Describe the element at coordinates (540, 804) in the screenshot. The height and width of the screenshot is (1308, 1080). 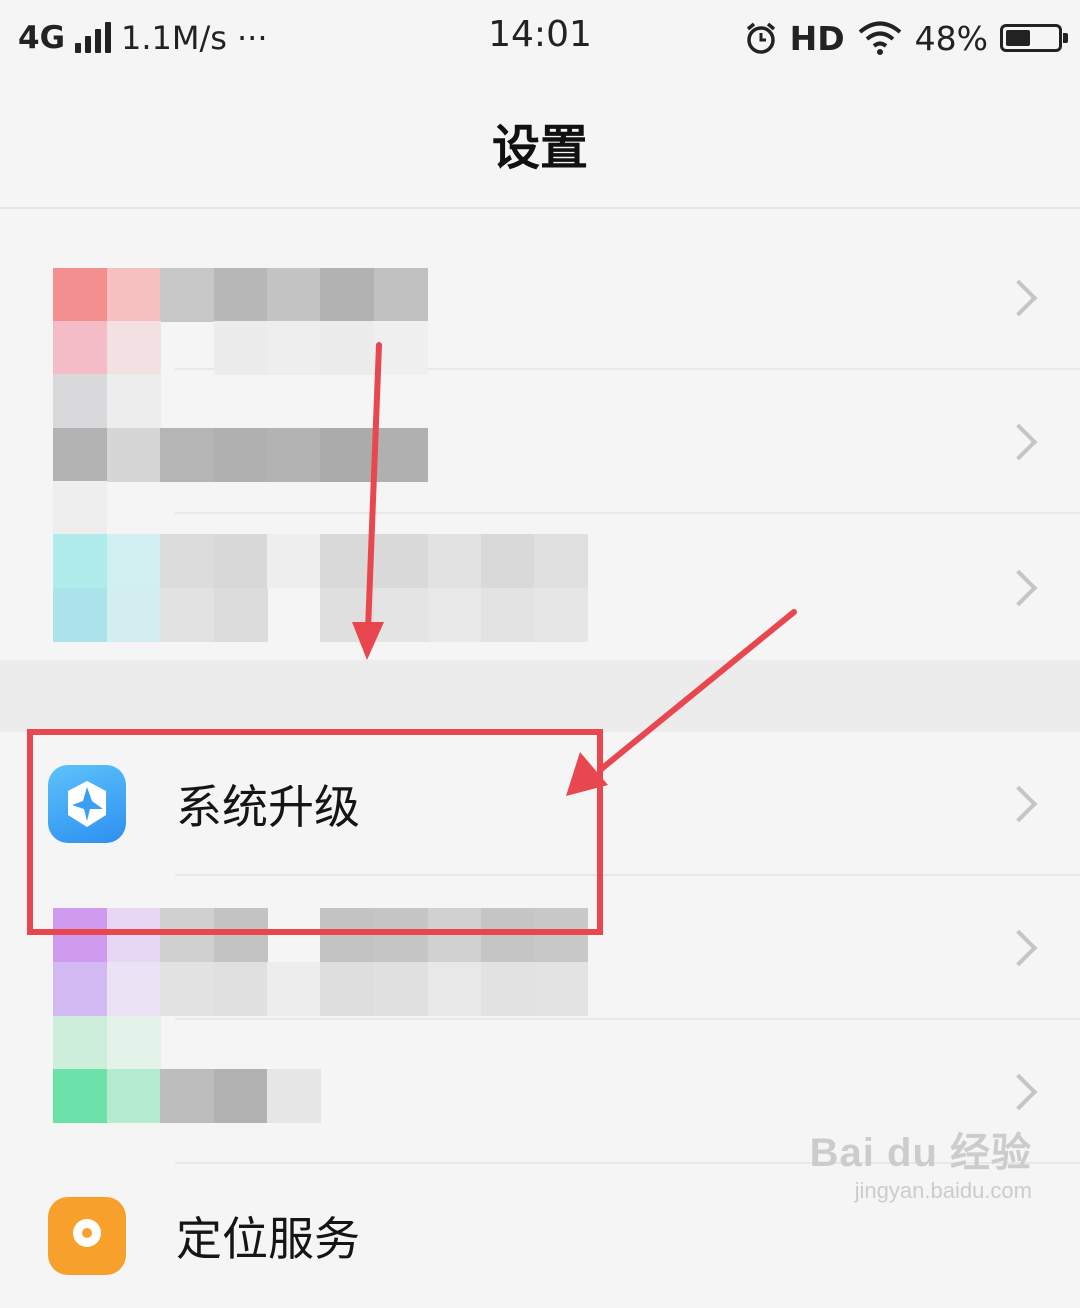
I see `system-update-row: 系统升级` at that location.